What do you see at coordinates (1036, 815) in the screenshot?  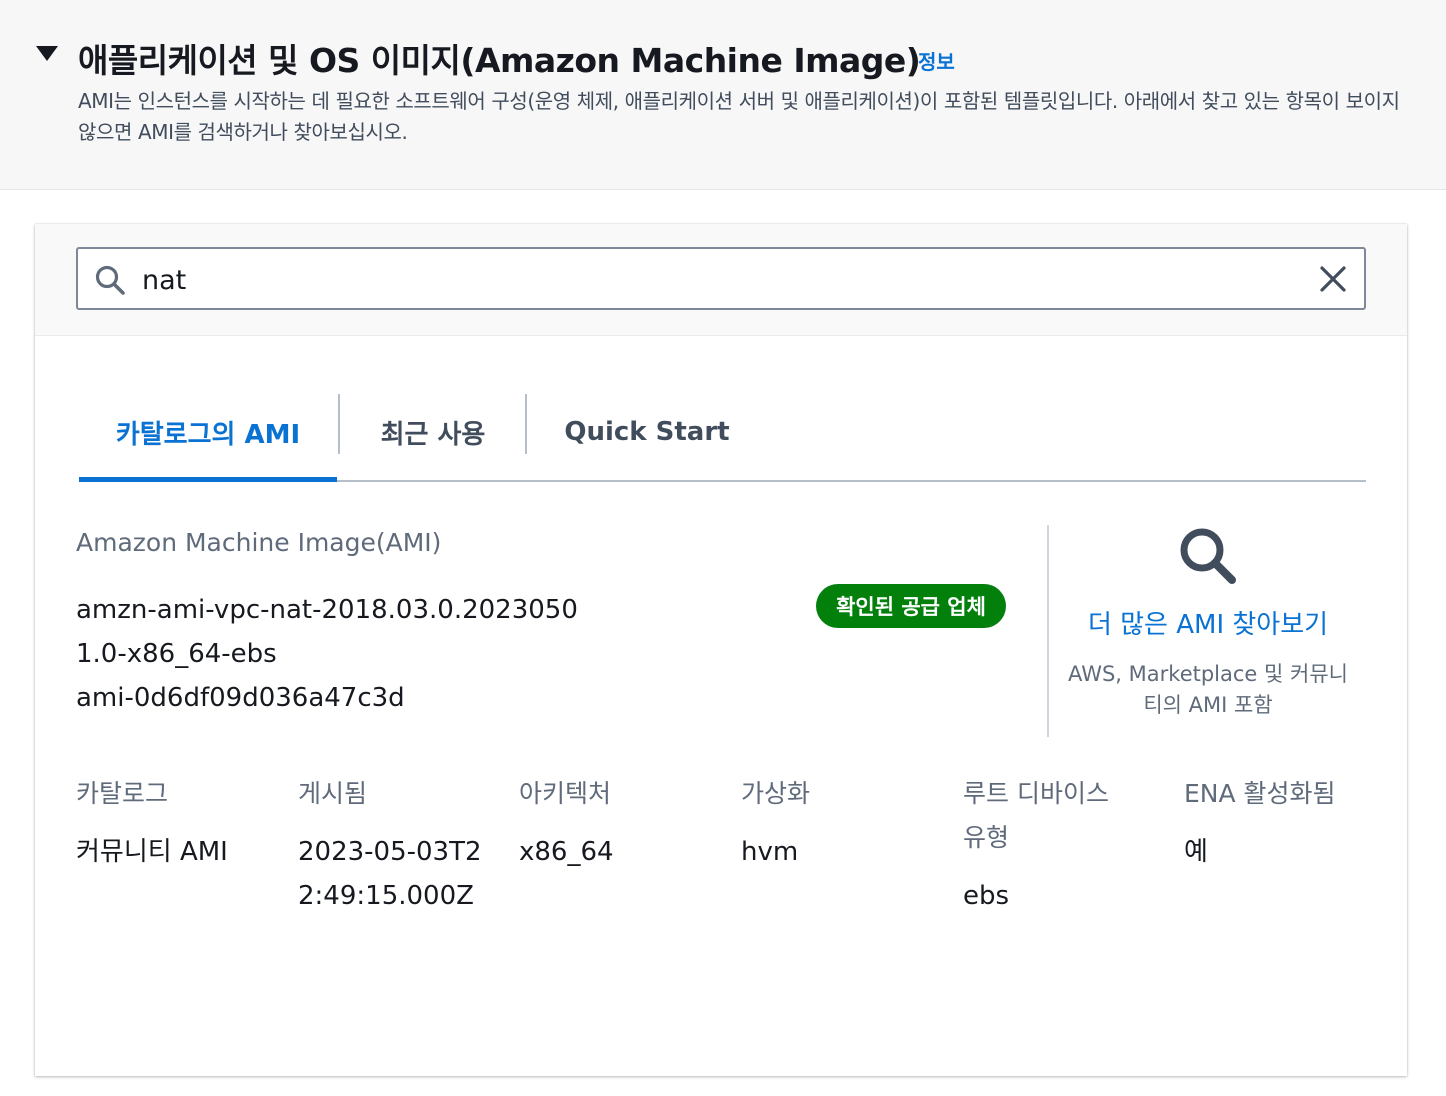 I see `detail-label: 루트 디바이스 유형` at bounding box center [1036, 815].